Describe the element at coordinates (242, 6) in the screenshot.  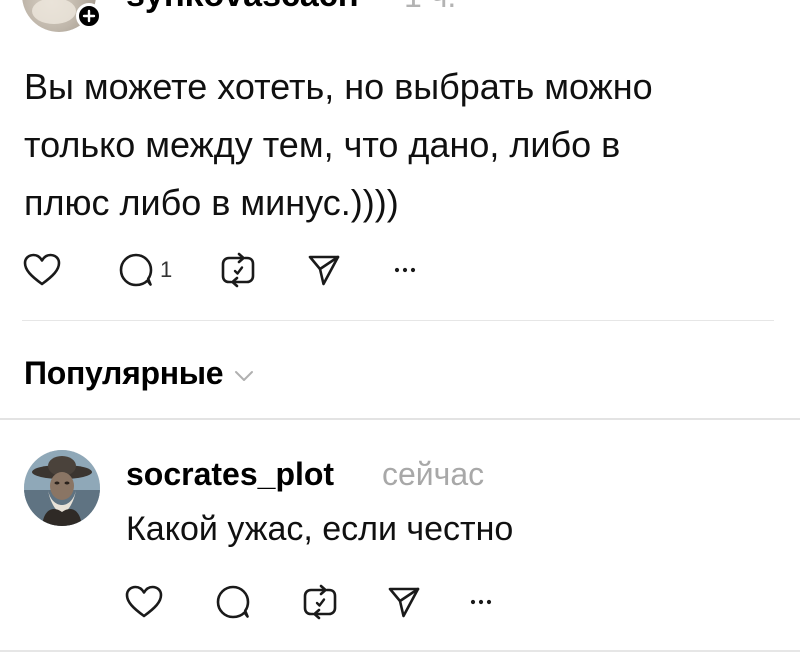
I see `post-author-username: synkovascach` at that location.